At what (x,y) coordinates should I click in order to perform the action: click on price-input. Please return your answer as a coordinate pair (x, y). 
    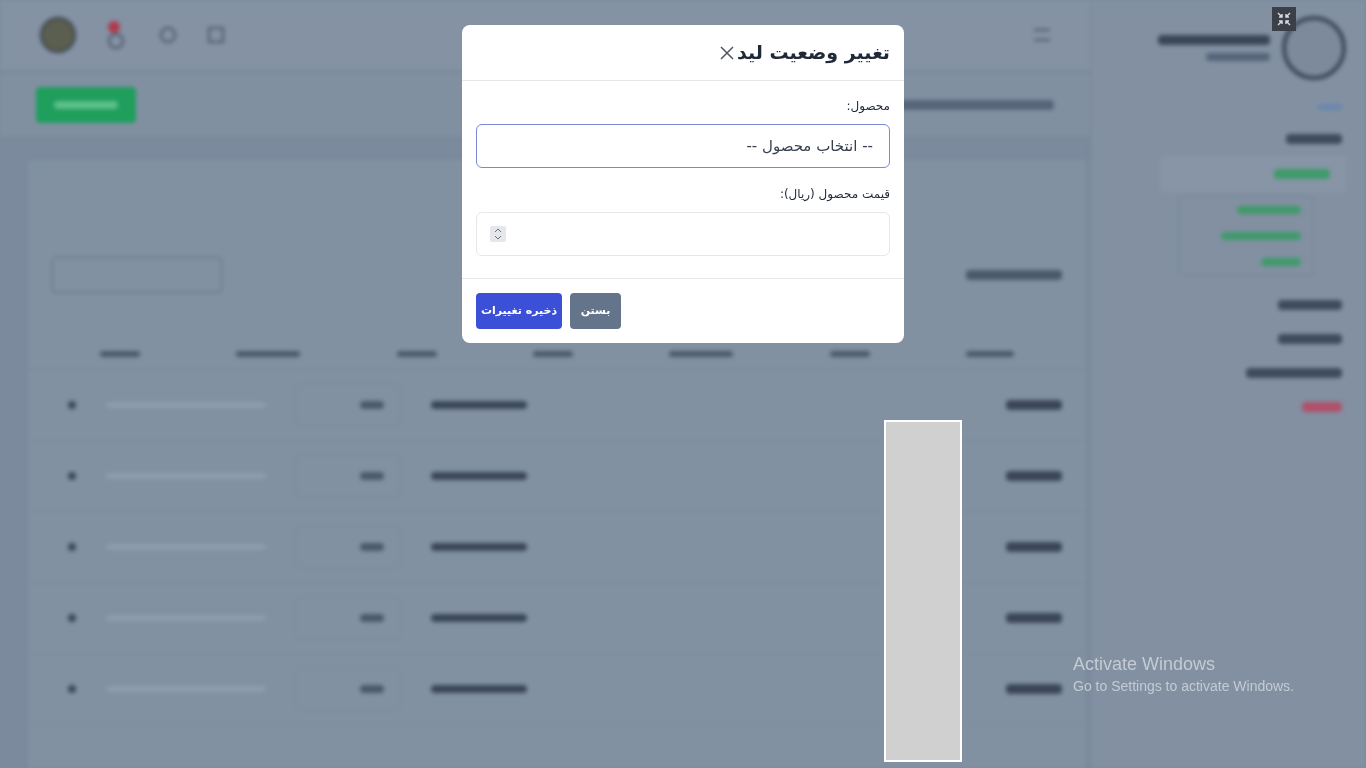
    Looking at the image, I should click on (683, 234).